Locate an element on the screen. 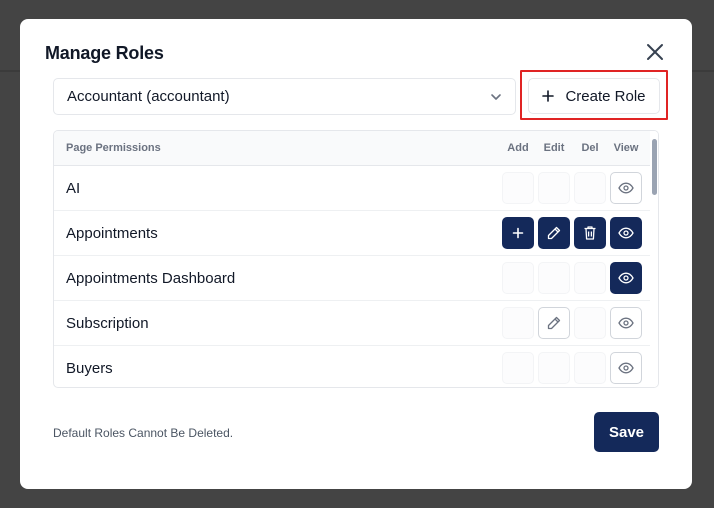 The height and width of the screenshot is (508, 714). save-button: Save is located at coordinates (626, 432).